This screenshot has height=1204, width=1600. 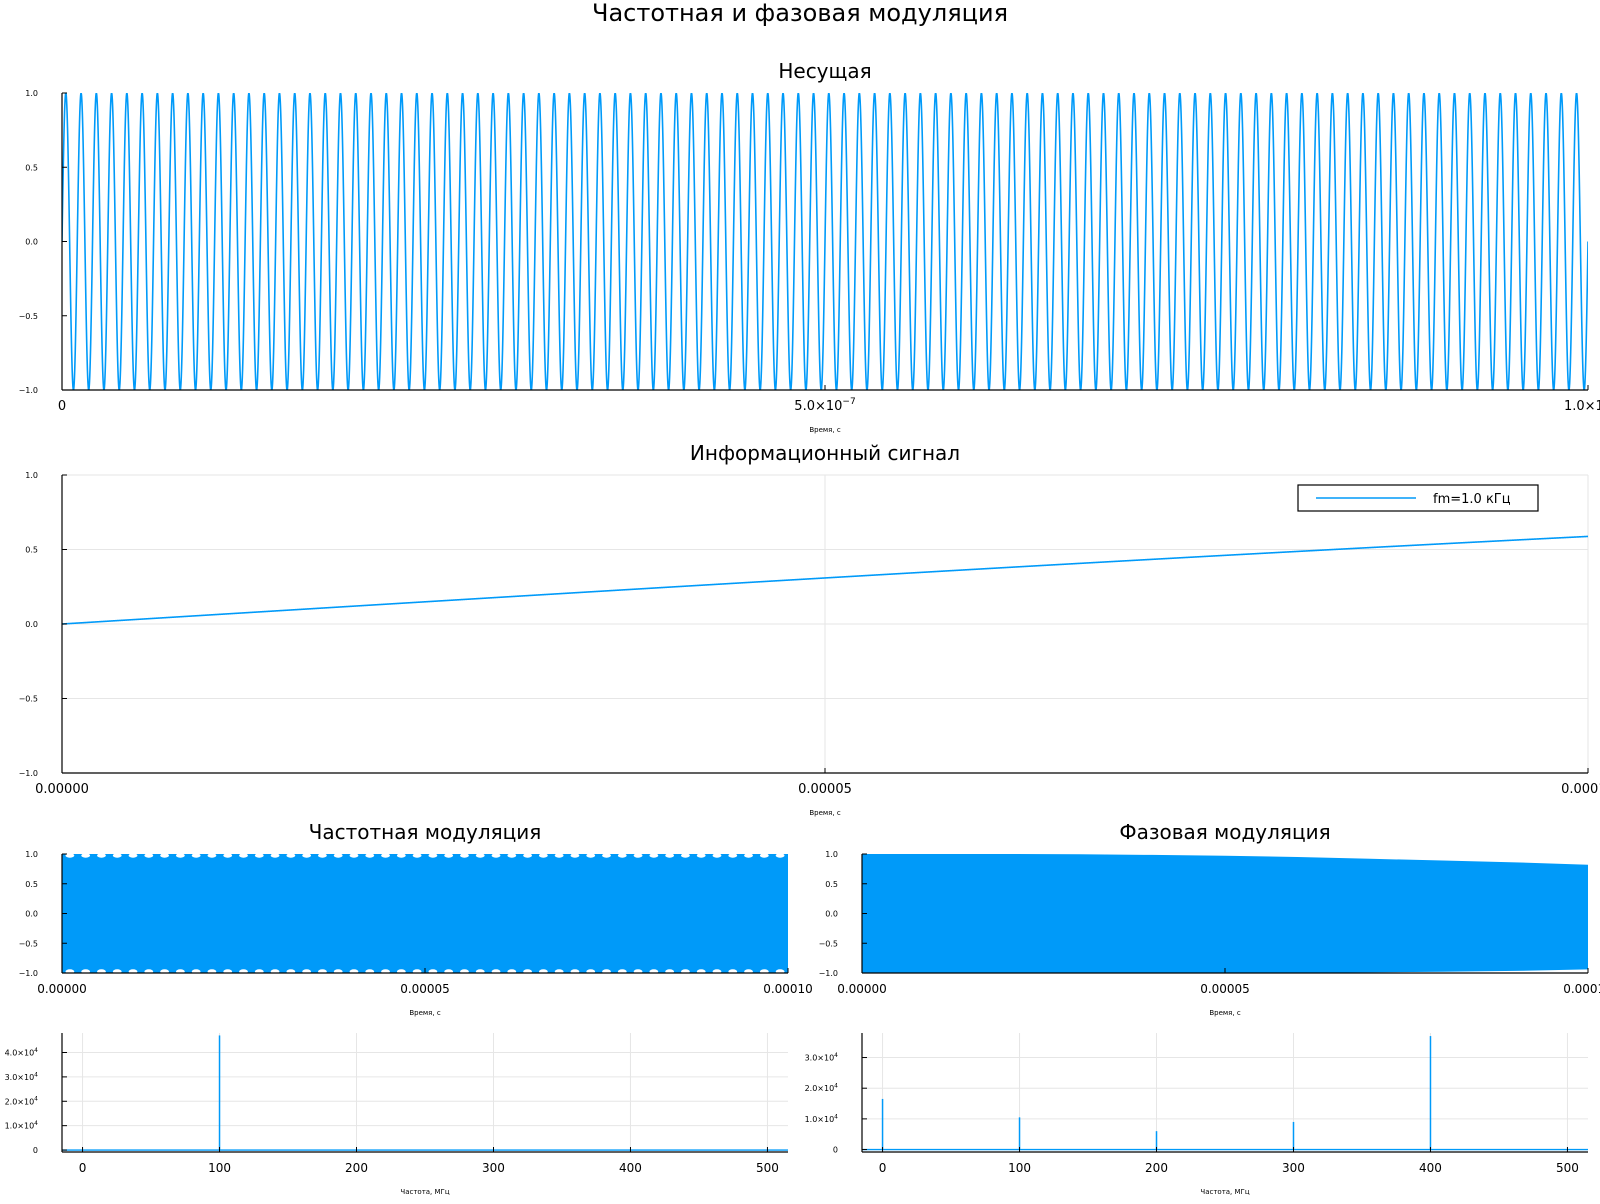 I want to click on x-axis-label-message: Время, с, so click(x=824, y=813).